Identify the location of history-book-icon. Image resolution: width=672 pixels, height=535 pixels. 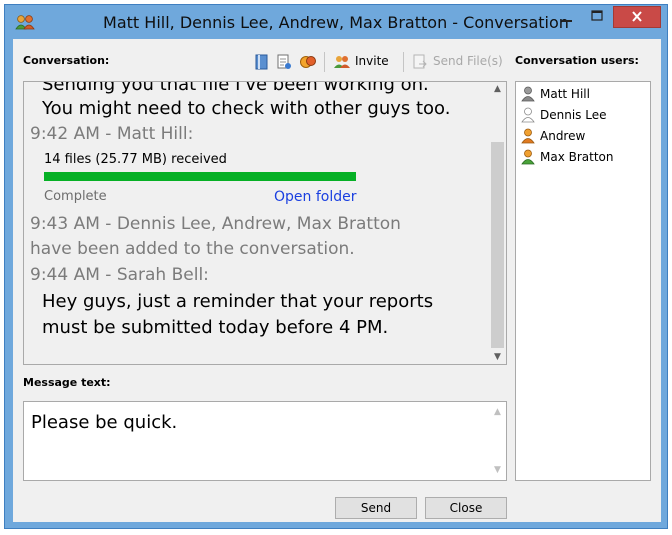
(262, 62).